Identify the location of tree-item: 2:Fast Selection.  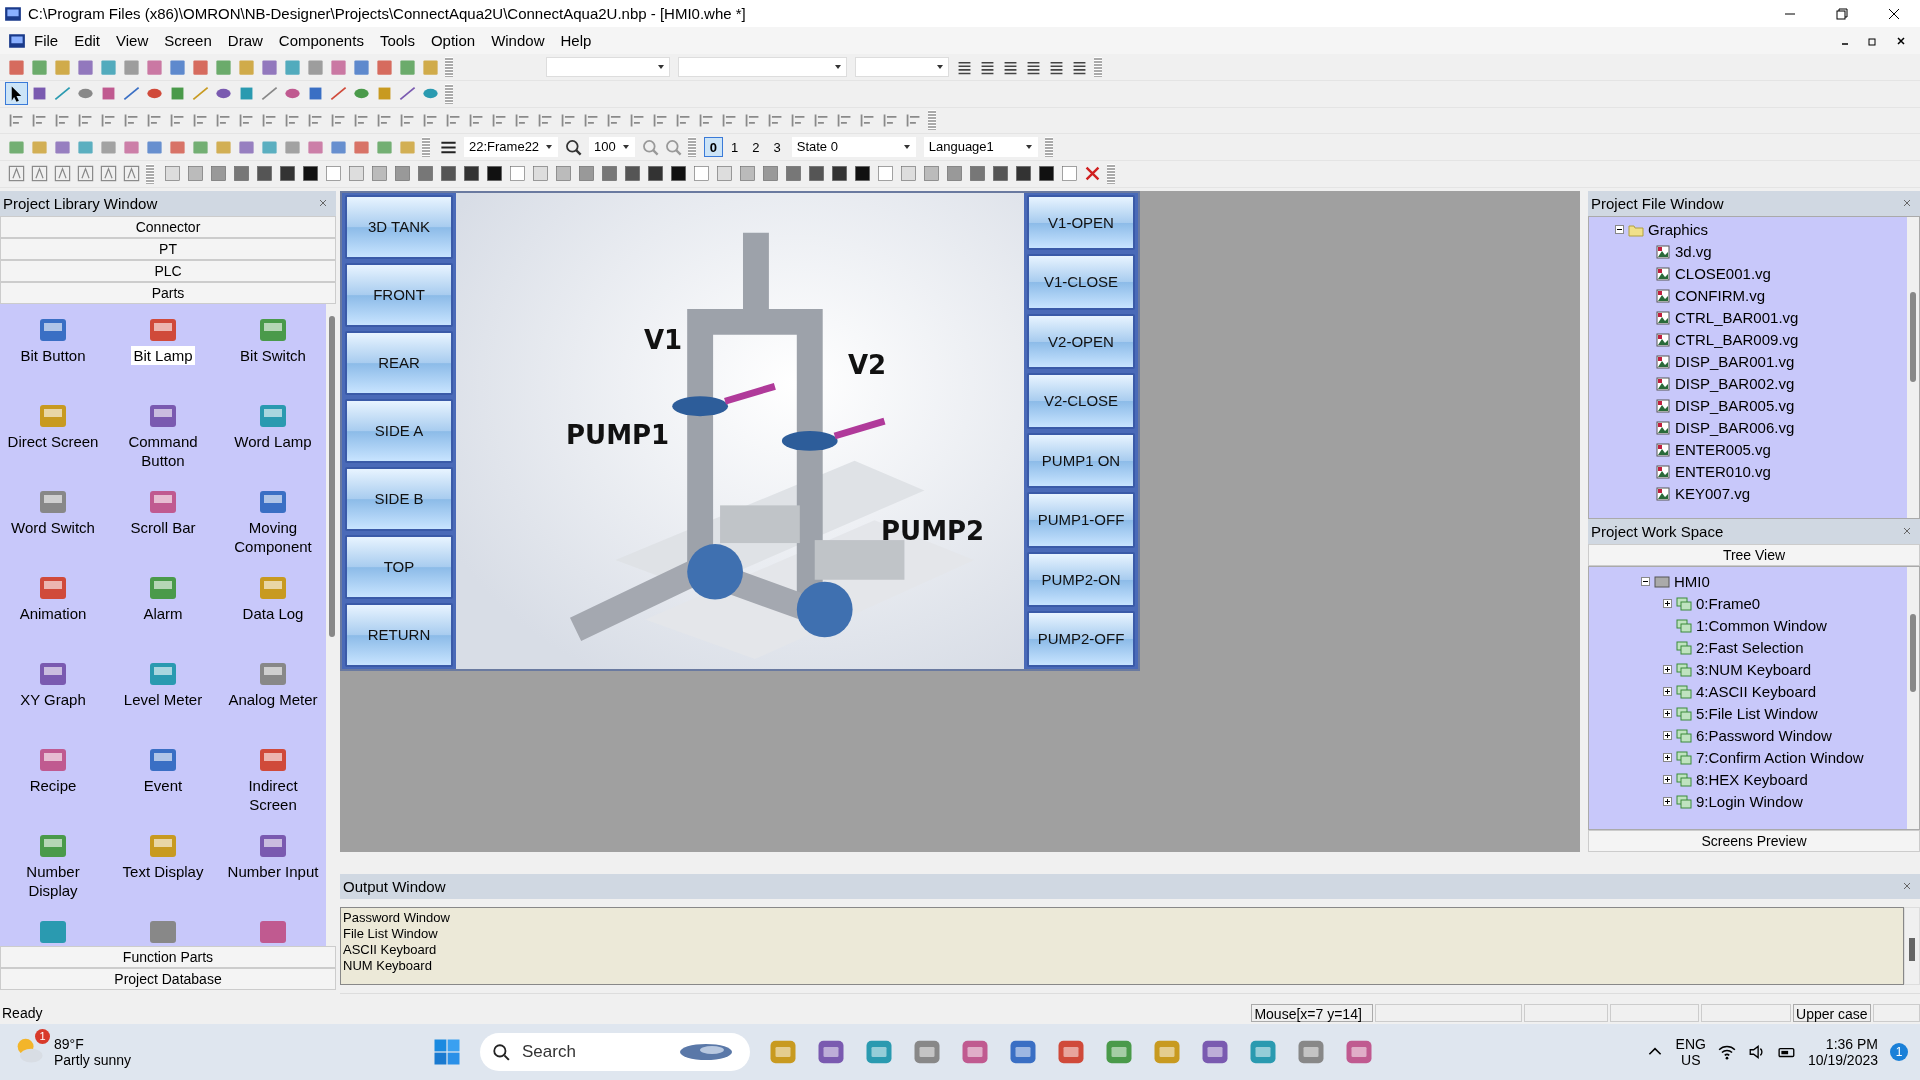
(1750, 648).